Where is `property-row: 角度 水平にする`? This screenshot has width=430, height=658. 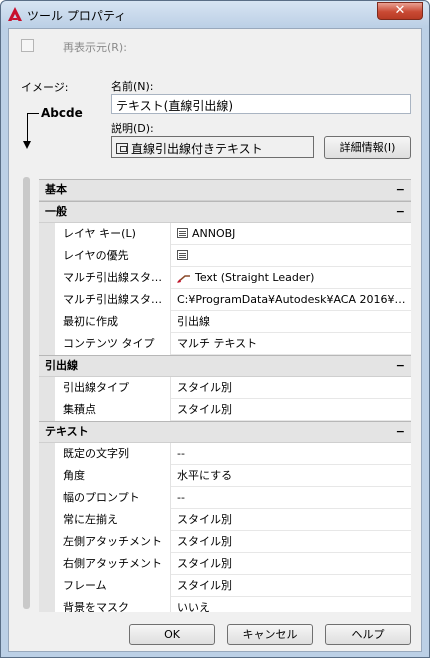 property-row: 角度 水平にする is located at coordinates (225, 476).